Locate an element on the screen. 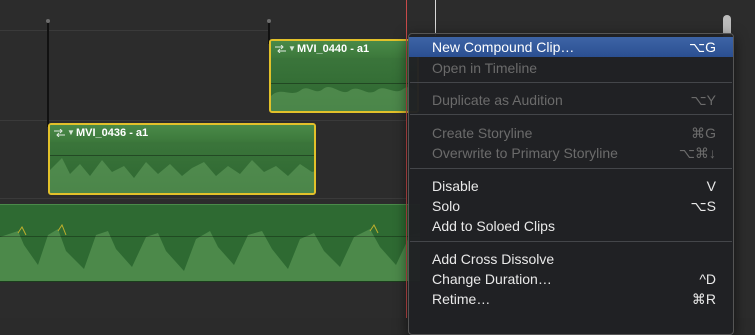 The height and width of the screenshot is (335, 755). menu-item-add-to-soloed-clips: Add to Soloed Clips is located at coordinates (571, 226).